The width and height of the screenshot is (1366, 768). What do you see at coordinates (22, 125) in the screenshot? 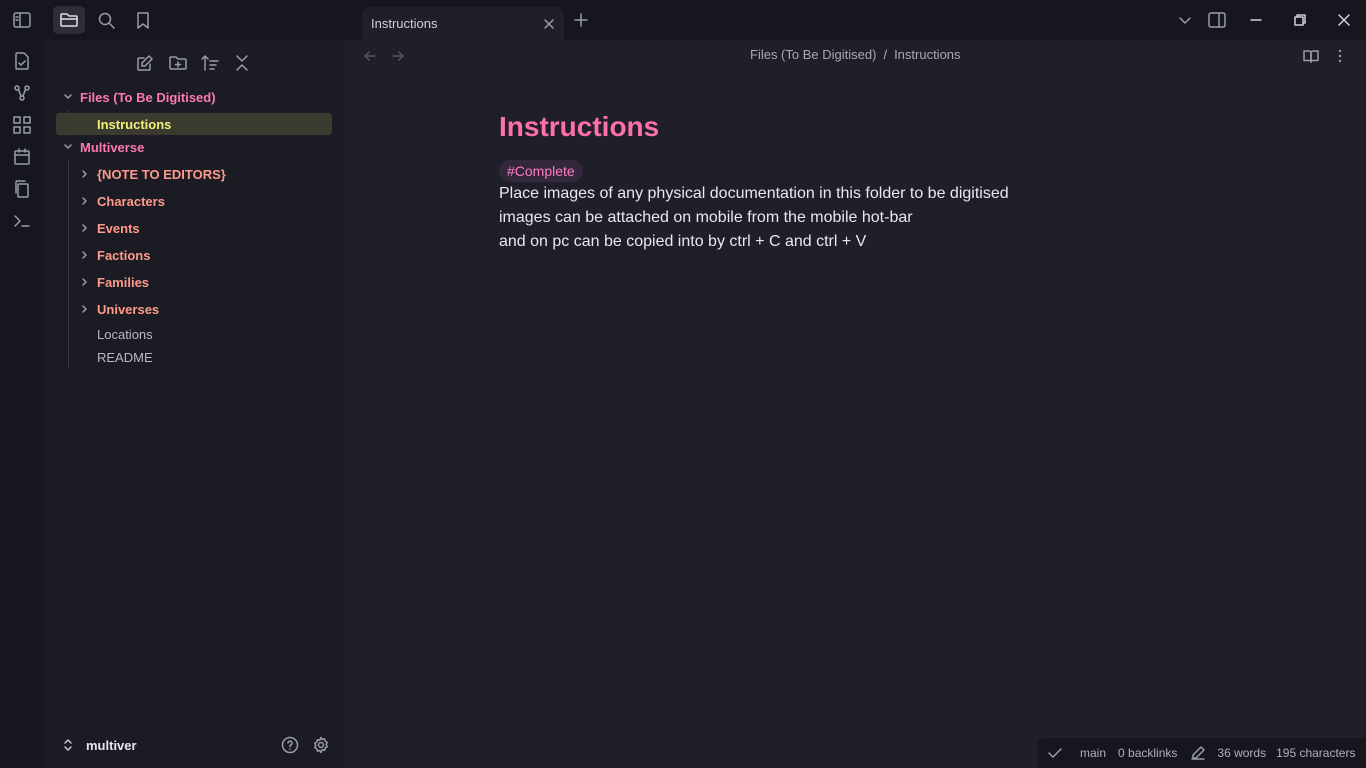
I see `canvas-icon` at bounding box center [22, 125].